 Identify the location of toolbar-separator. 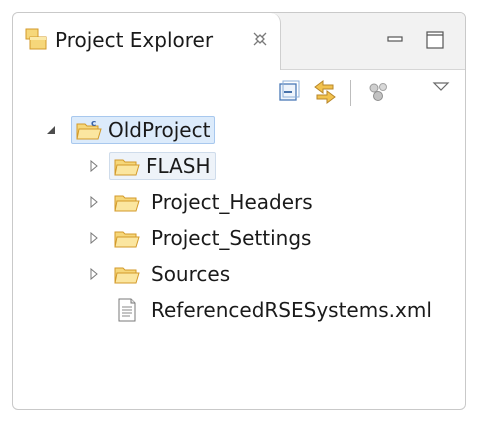
(350, 93).